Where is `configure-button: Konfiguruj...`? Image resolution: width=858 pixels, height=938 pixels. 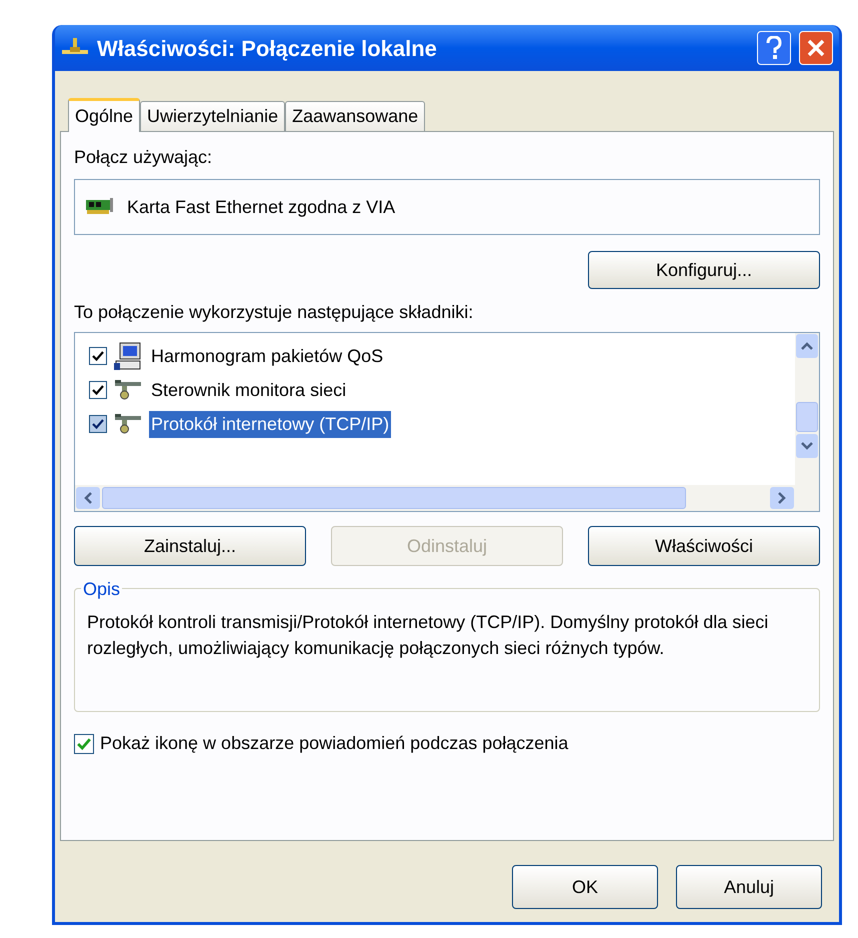
configure-button: Konfiguruj... is located at coordinates (704, 270).